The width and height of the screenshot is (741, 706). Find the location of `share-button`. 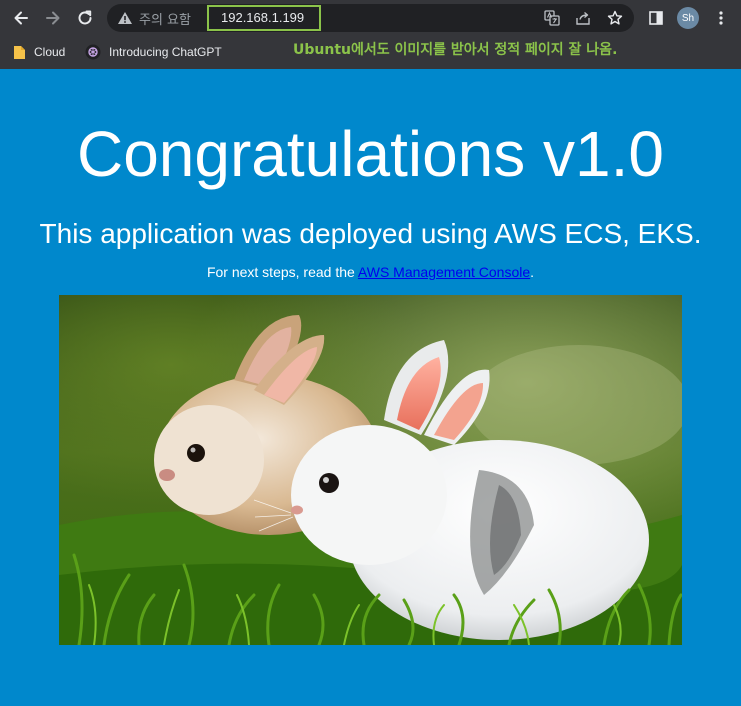

share-button is located at coordinates (583, 18).